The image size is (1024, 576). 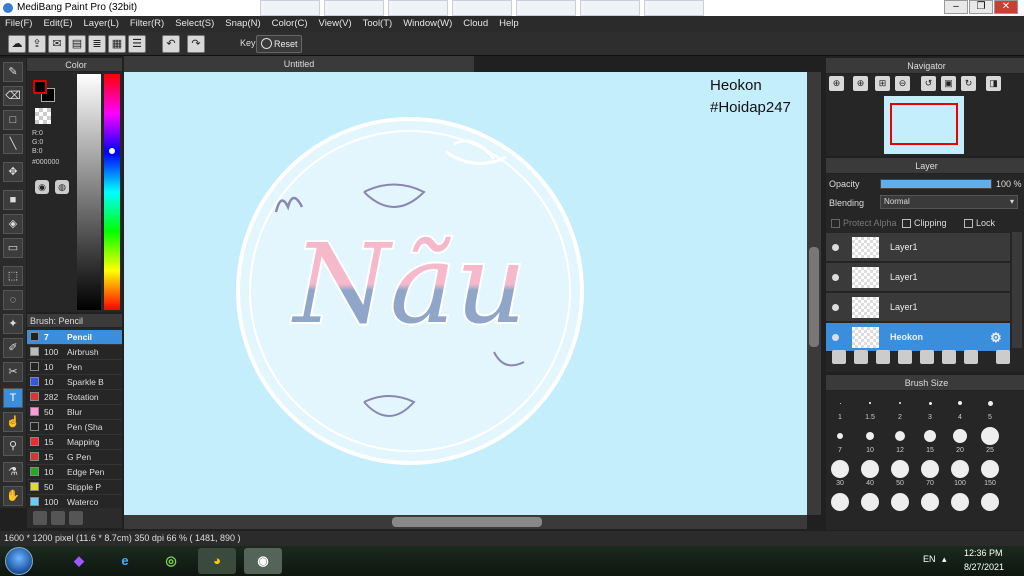 I want to click on layer-scrollbar, so click(x=1017, y=290).